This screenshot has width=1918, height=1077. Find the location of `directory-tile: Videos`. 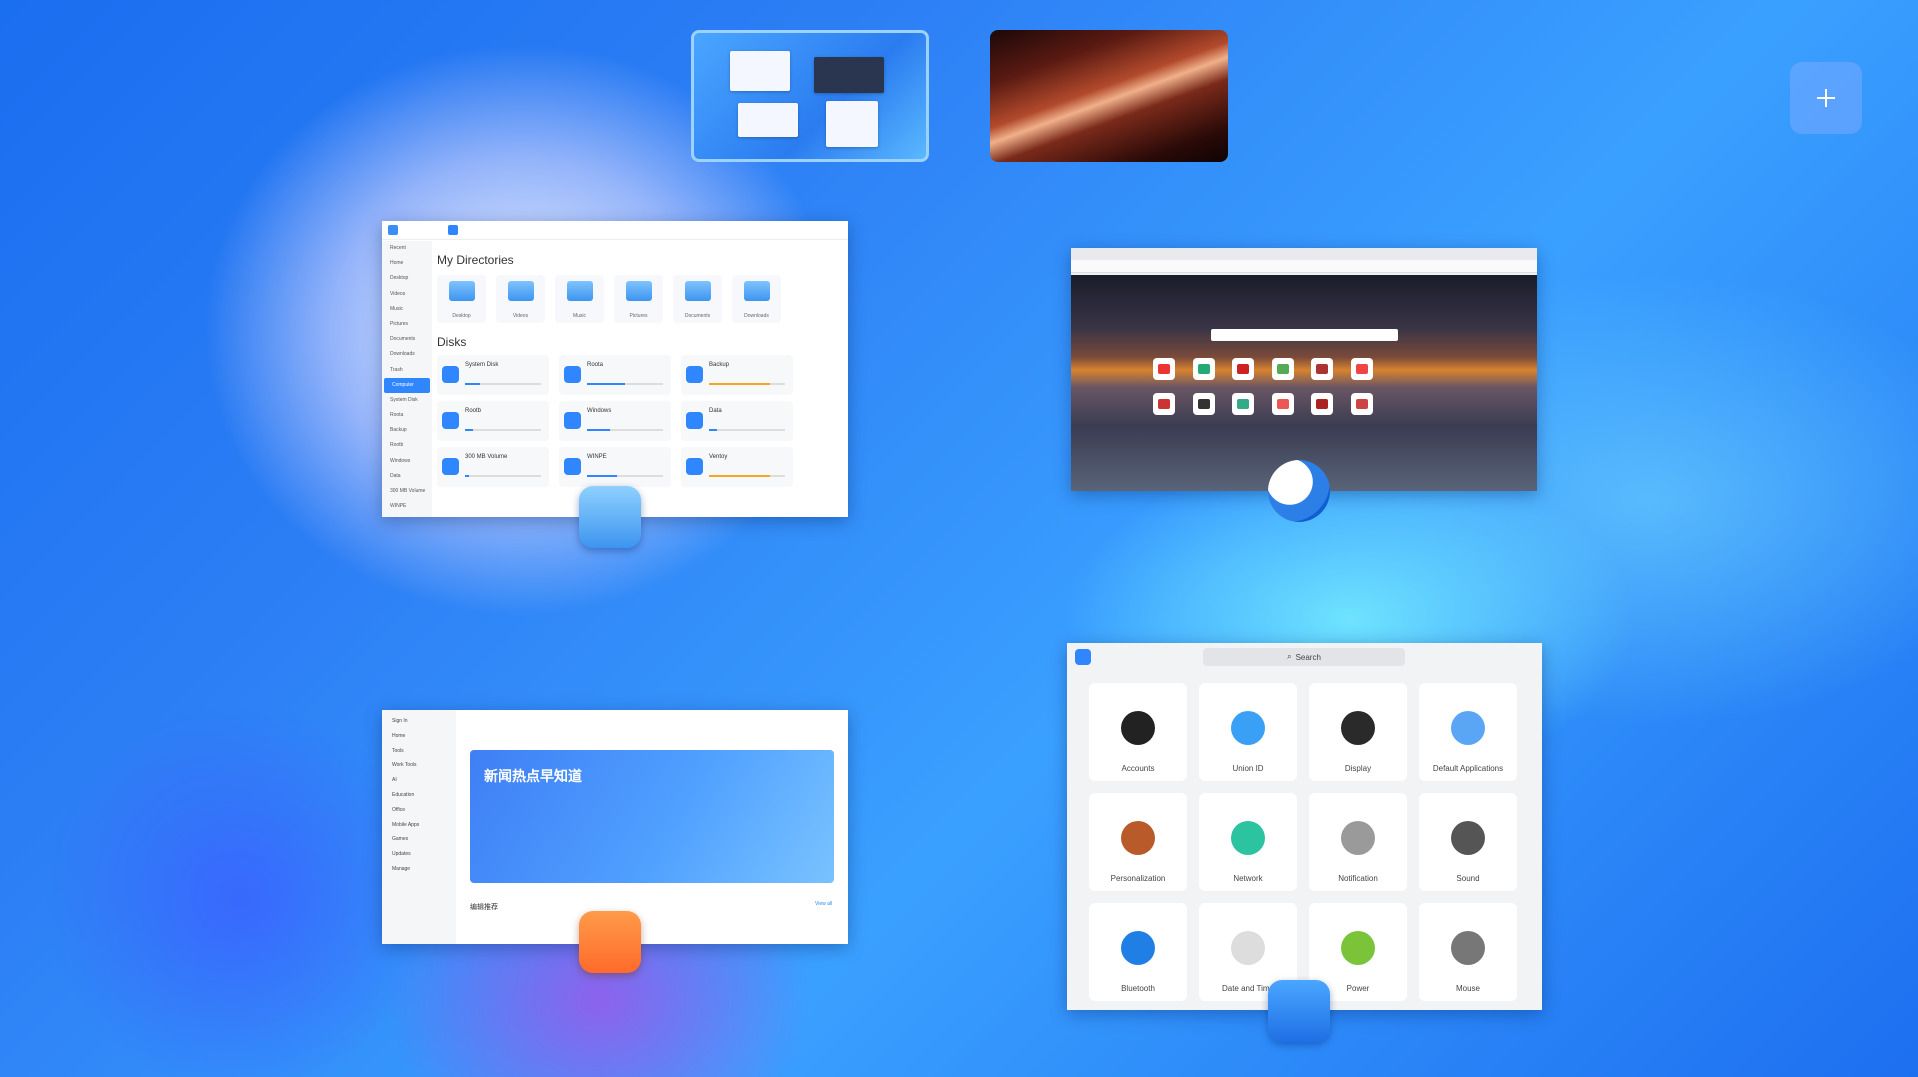

directory-tile: Videos is located at coordinates (520, 299).